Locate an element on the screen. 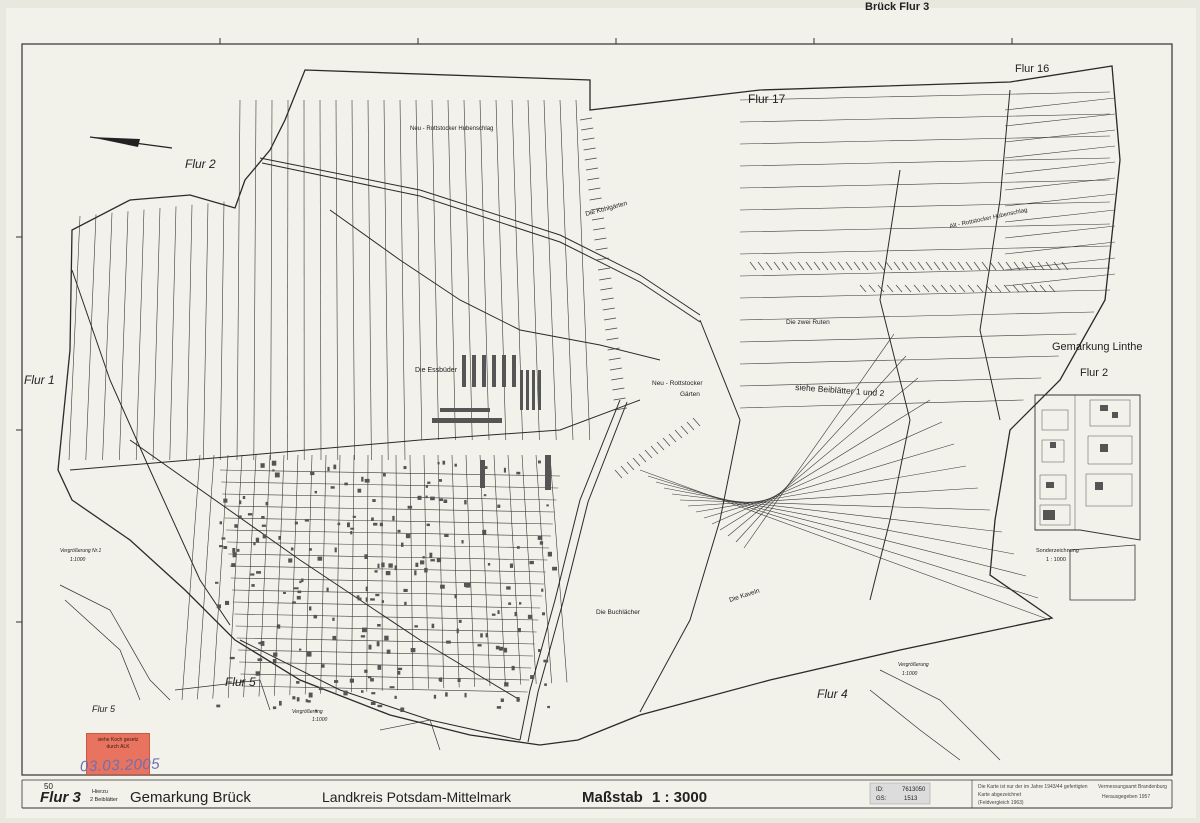 The width and height of the screenshot is (1200, 823). label-buchlaecher: Die Buchlächer is located at coordinates (618, 612).